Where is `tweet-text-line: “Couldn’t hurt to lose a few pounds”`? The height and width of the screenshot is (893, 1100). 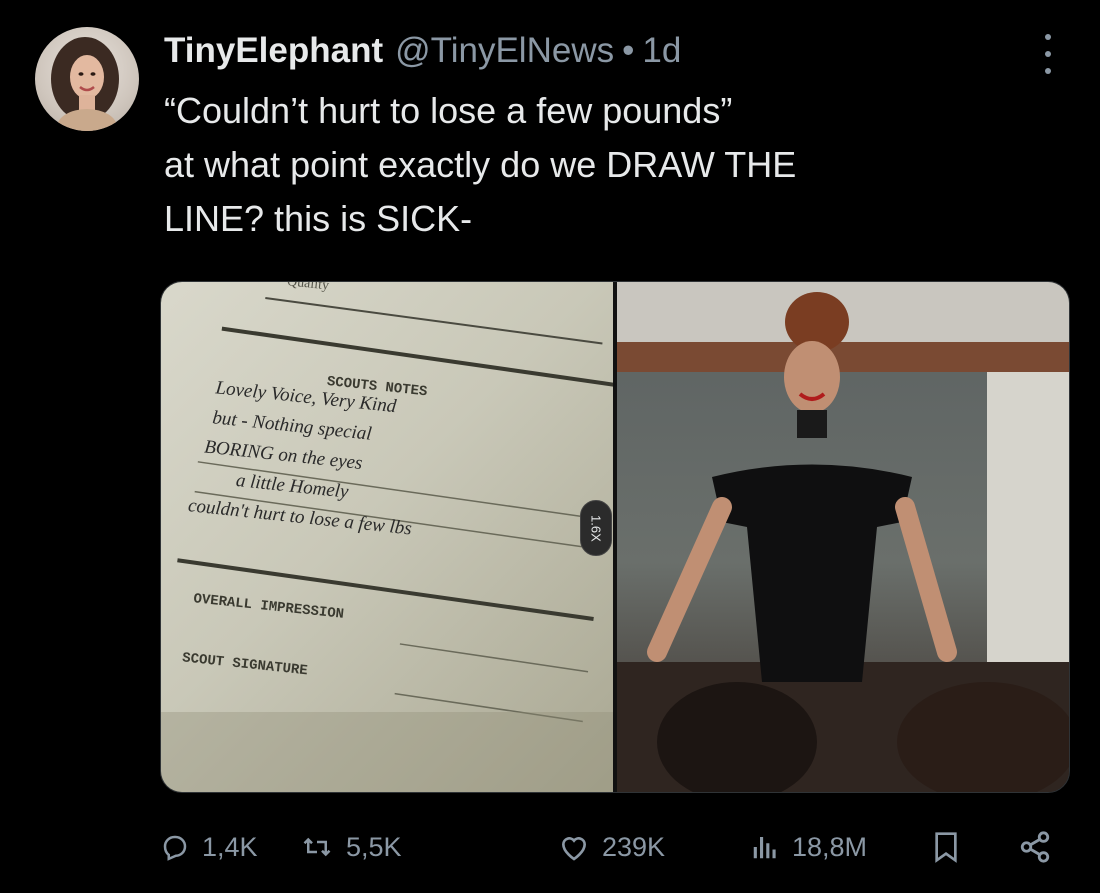
tweet-text-line: “Couldn’t hurt to lose a few pounds” is located at coordinates (448, 110).